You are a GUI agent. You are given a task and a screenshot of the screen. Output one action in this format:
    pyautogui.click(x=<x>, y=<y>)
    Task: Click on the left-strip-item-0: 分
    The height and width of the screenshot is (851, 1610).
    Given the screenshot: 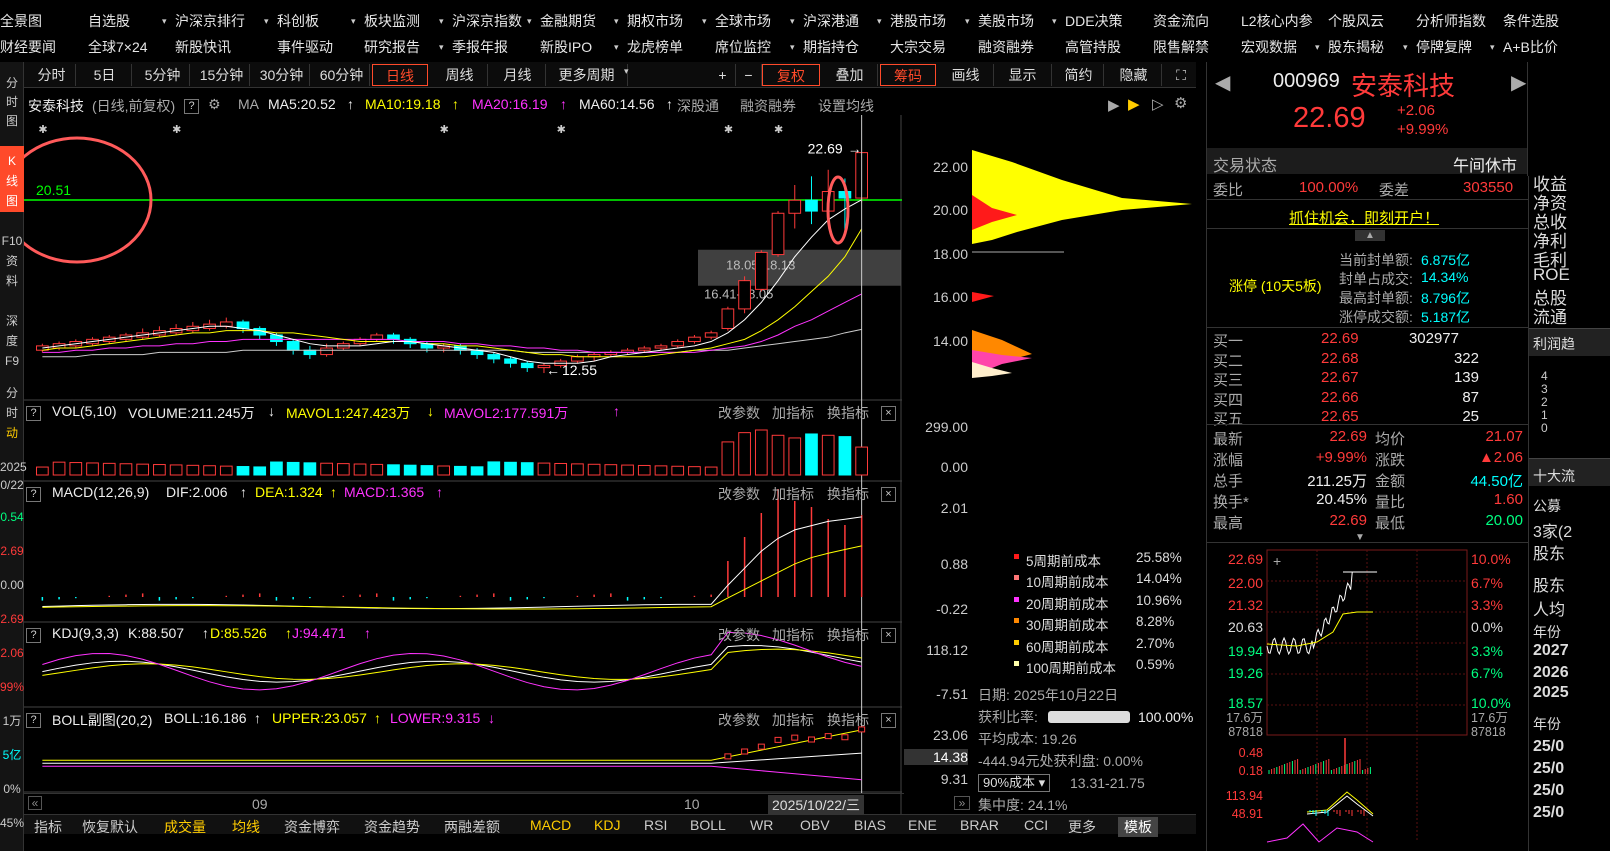 What is the action you would take?
    pyautogui.click(x=12, y=83)
    